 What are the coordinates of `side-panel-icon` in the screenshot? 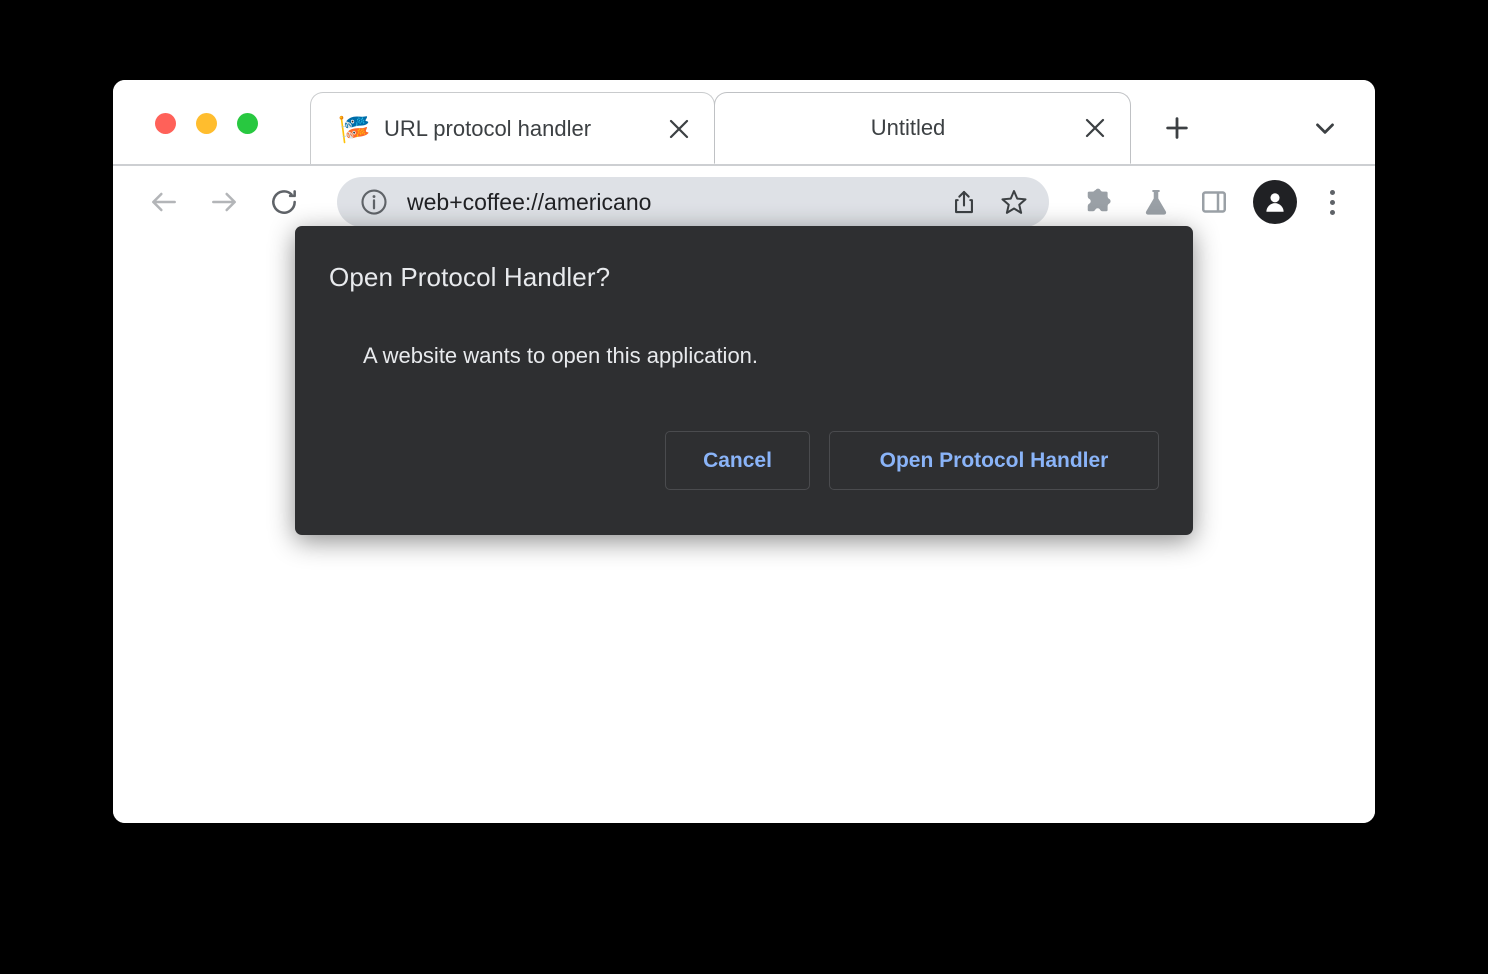 It's located at (1214, 202).